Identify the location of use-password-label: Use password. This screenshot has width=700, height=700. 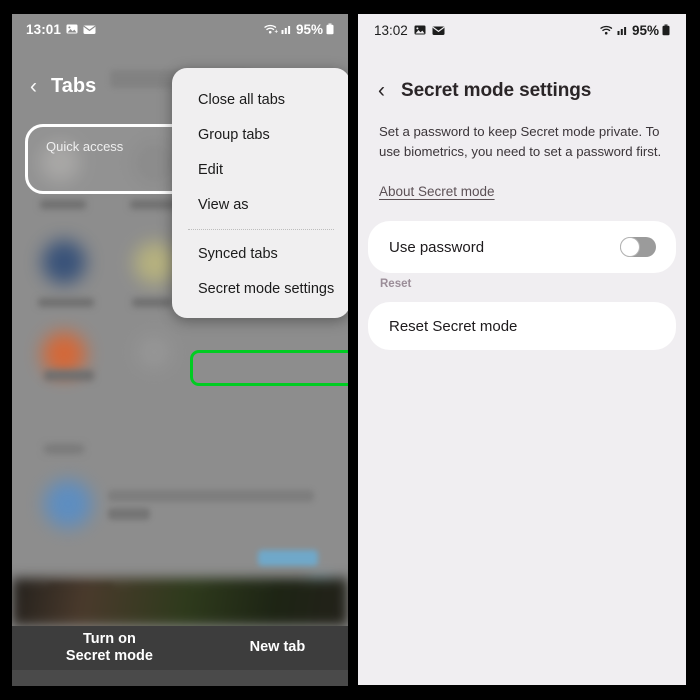
(437, 247).